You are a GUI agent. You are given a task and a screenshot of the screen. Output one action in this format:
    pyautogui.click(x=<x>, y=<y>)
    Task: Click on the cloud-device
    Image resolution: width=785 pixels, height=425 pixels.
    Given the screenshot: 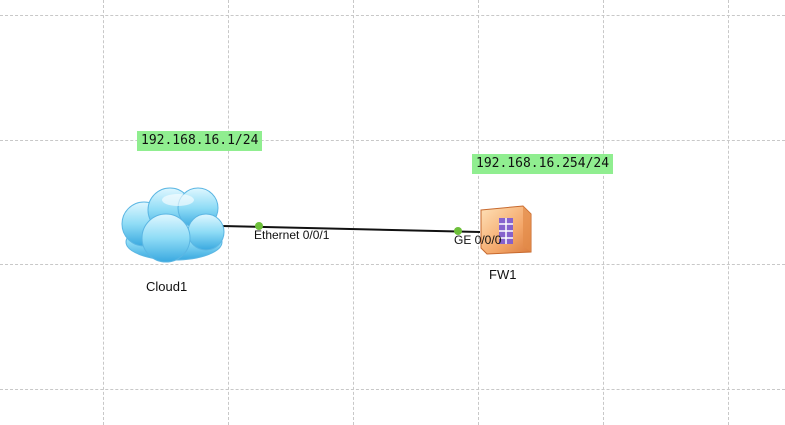 What is the action you would take?
    pyautogui.click(x=172, y=224)
    